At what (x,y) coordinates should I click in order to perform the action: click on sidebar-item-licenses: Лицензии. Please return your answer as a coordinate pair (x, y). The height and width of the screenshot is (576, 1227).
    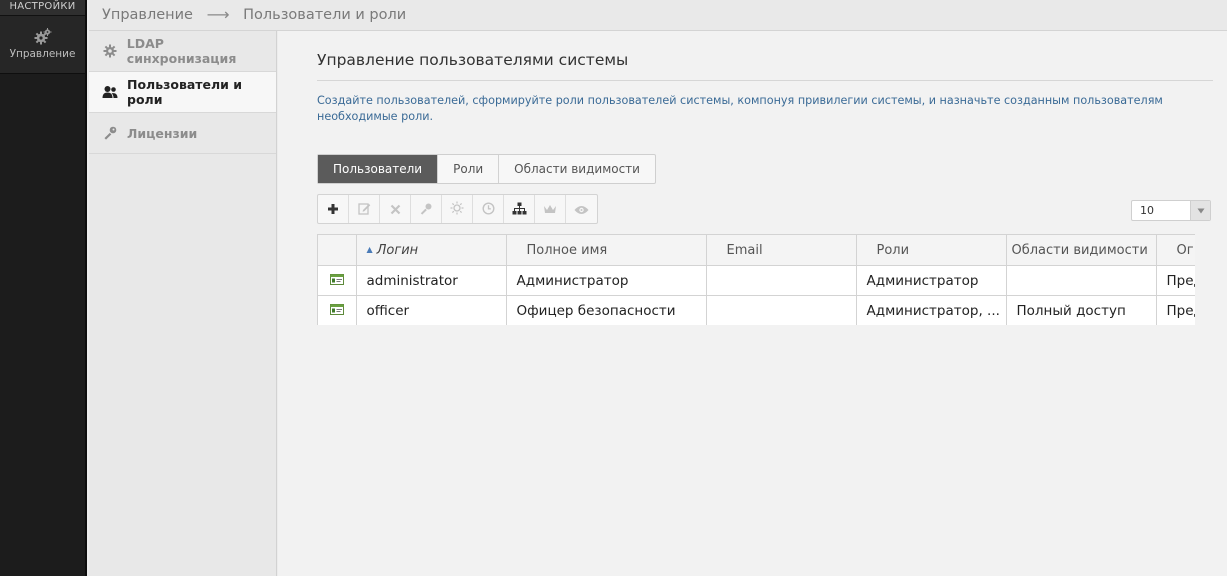
    Looking at the image, I should click on (182, 133).